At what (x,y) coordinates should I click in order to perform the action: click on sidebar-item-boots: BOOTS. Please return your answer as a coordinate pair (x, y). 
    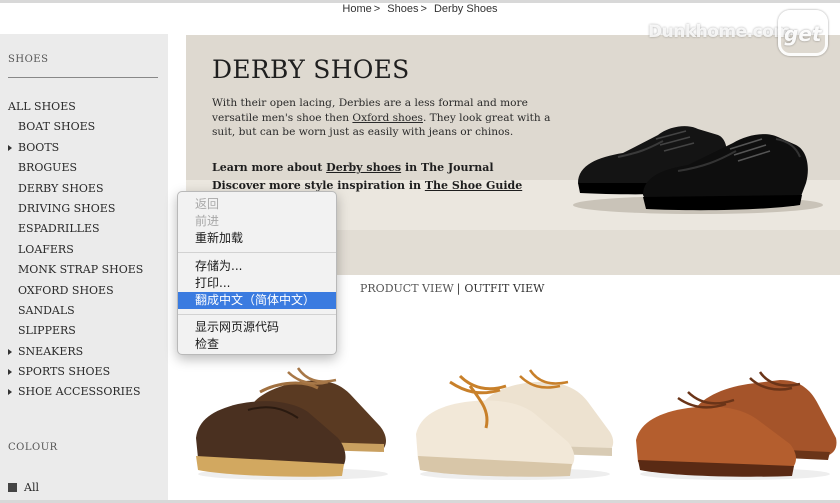
    Looking at the image, I should click on (84, 151).